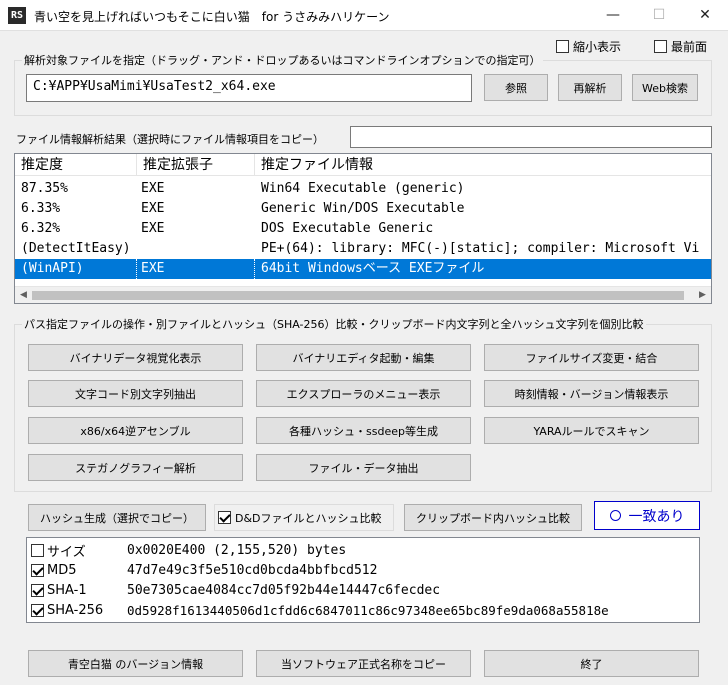 The width and height of the screenshot is (728, 685). I want to click on filesize-change-button: ファイルサイズ変更・結合, so click(591, 357).